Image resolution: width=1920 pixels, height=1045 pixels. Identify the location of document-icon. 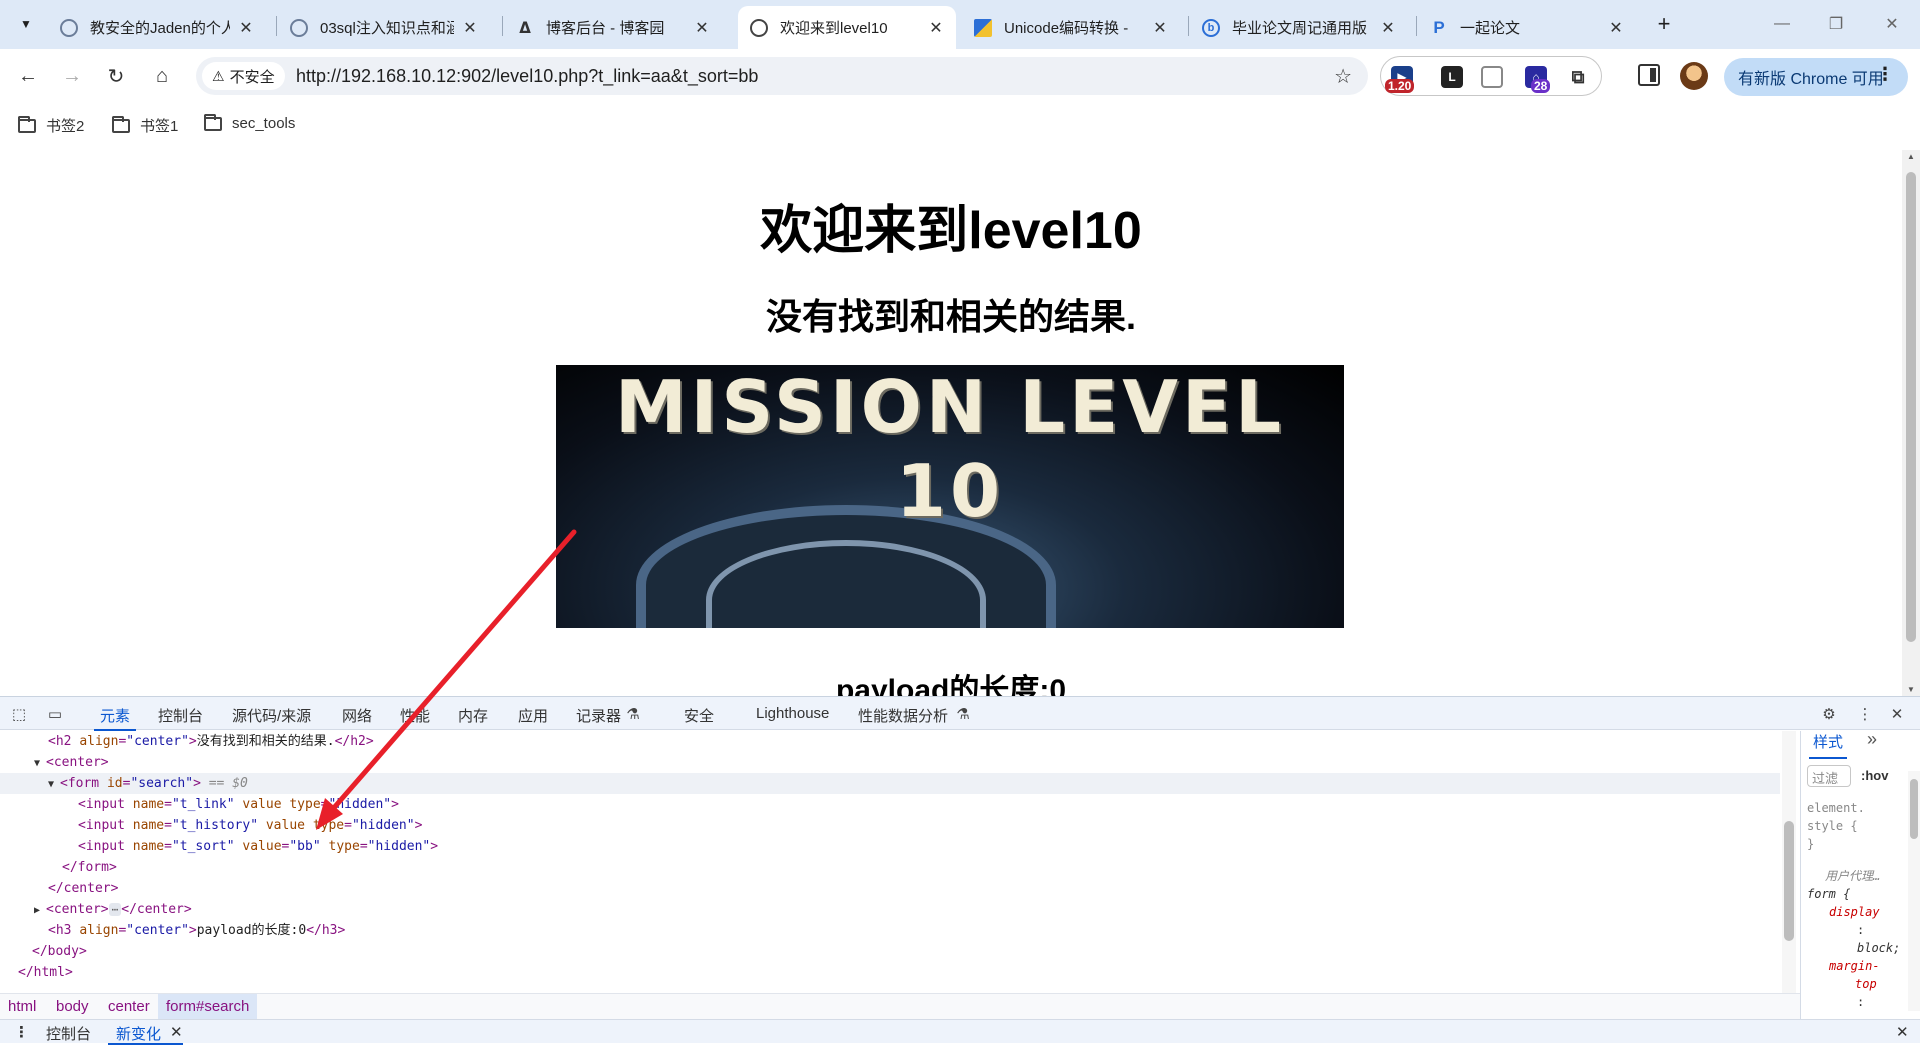
(1492, 77).